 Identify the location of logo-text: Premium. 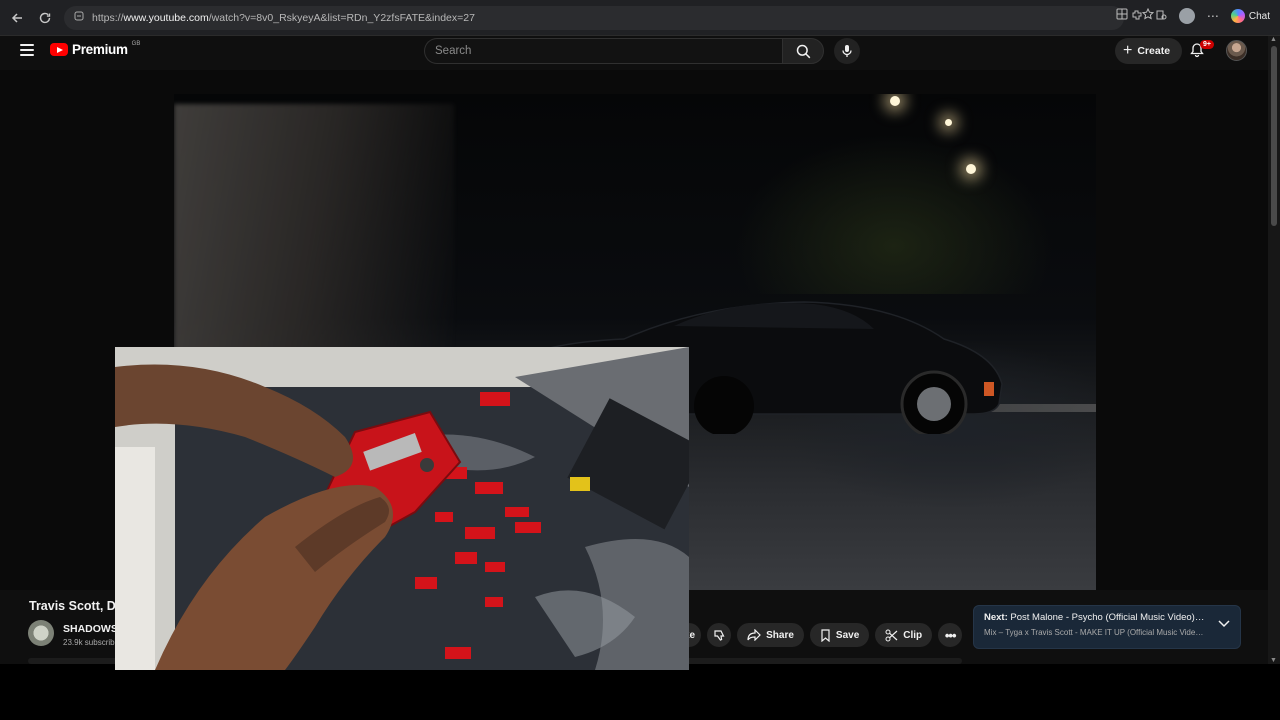
(100, 49).